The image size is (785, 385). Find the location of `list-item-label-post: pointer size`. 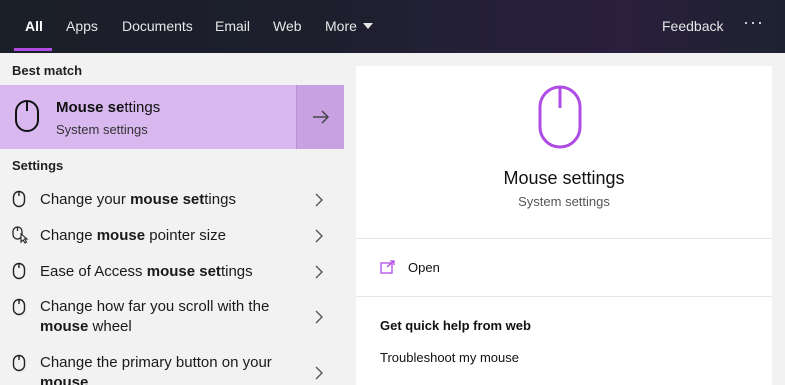

list-item-label-post: pointer size is located at coordinates (185, 235).